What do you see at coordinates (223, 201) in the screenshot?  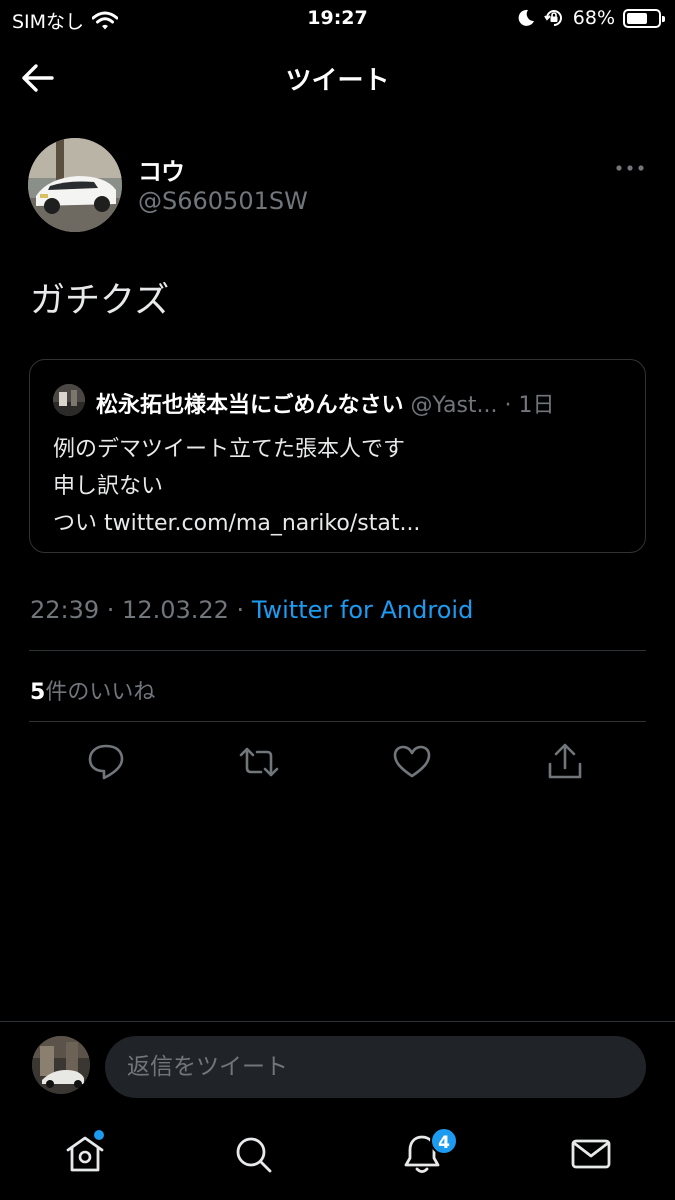 I see `author-handle: @S660501SW` at bounding box center [223, 201].